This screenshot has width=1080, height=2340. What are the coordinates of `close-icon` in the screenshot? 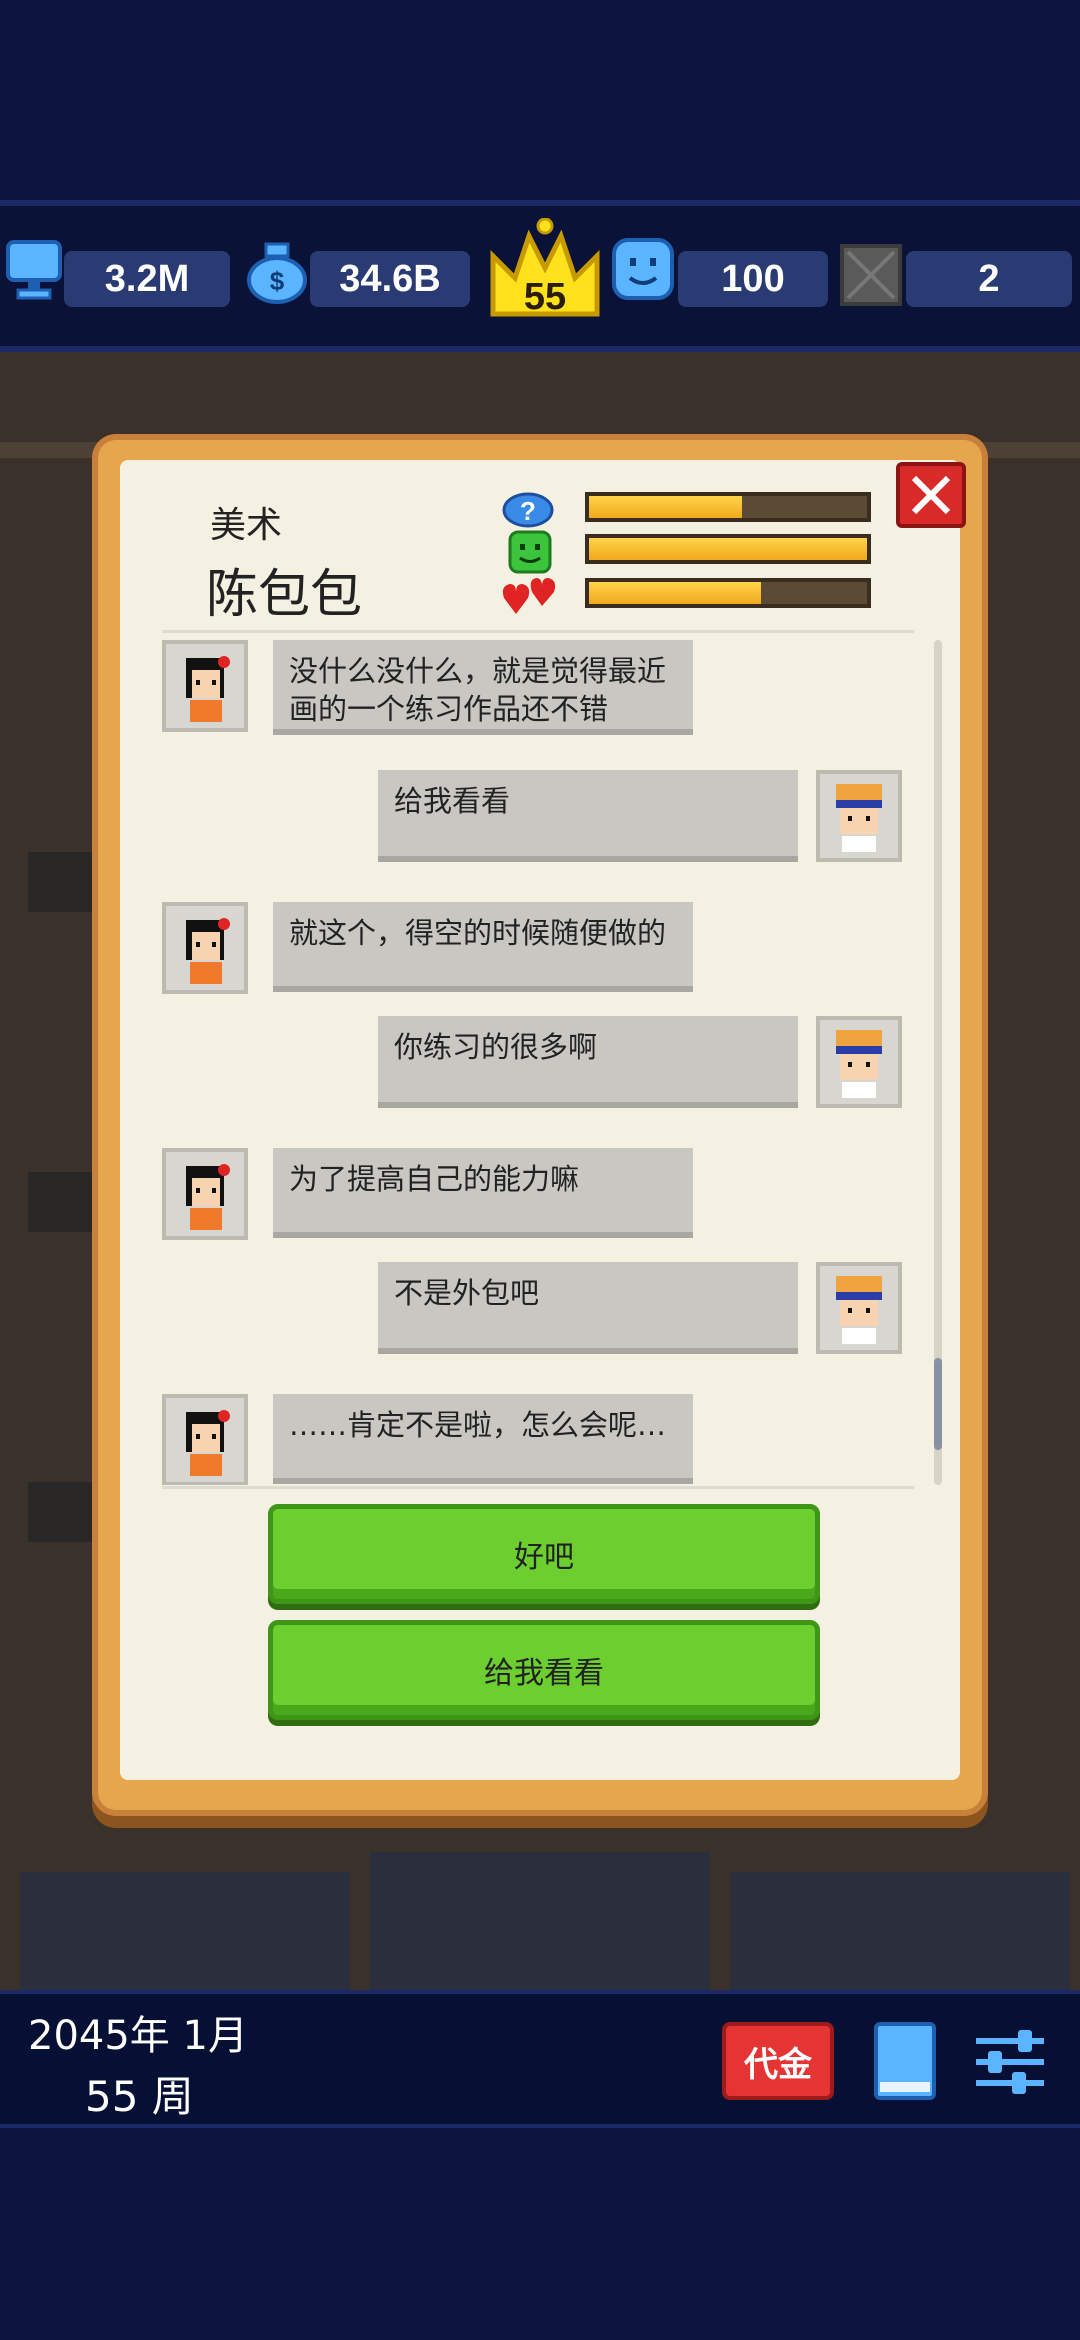 It's located at (931, 495).